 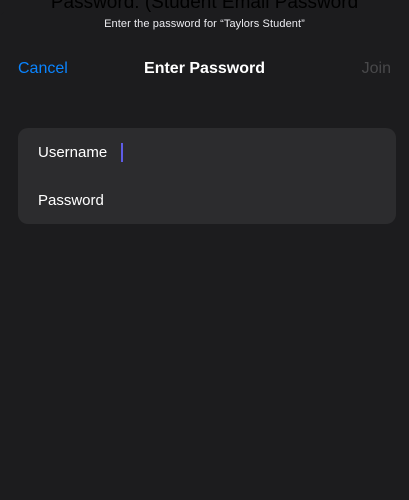 I want to click on password-row: Password, so click(x=207, y=200).